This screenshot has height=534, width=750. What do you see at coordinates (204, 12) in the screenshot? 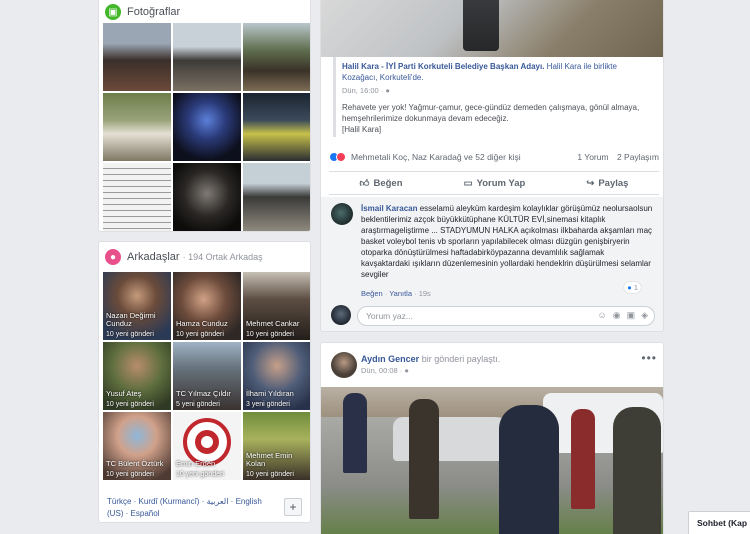
I see `photos-header: ▣ Fotoğraflar` at bounding box center [204, 12].